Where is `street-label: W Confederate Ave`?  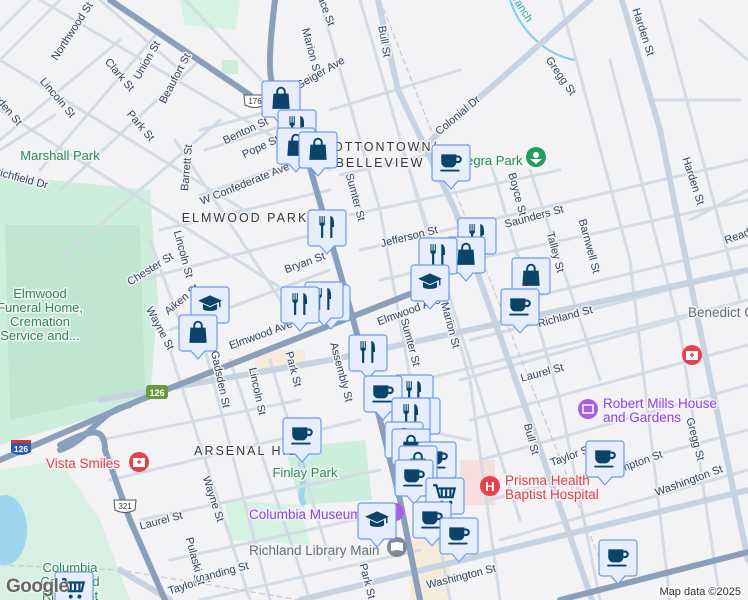 street-label: W Confederate Ave is located at coordinates (245, 184).